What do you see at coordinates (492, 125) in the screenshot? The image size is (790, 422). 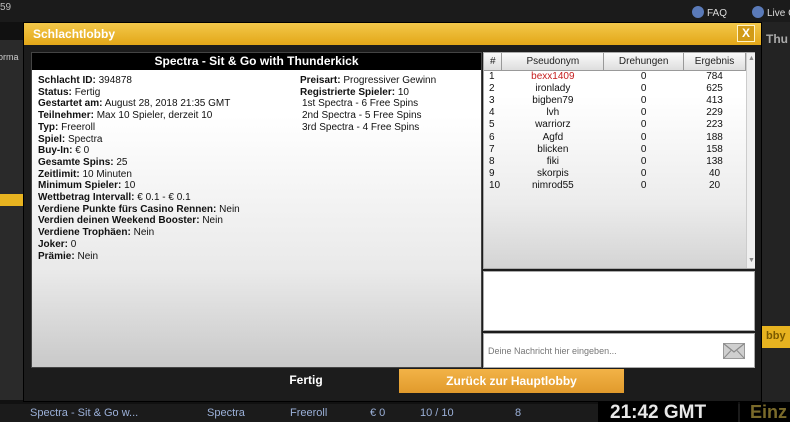 I see `results-cell-rank: 5` at bounding box center [492, 125].